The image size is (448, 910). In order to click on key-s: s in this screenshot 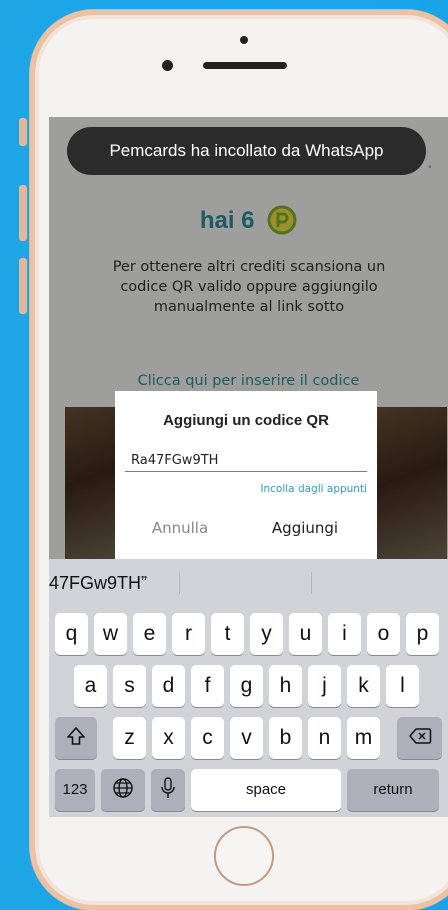, I will do `click(129, 686)`.